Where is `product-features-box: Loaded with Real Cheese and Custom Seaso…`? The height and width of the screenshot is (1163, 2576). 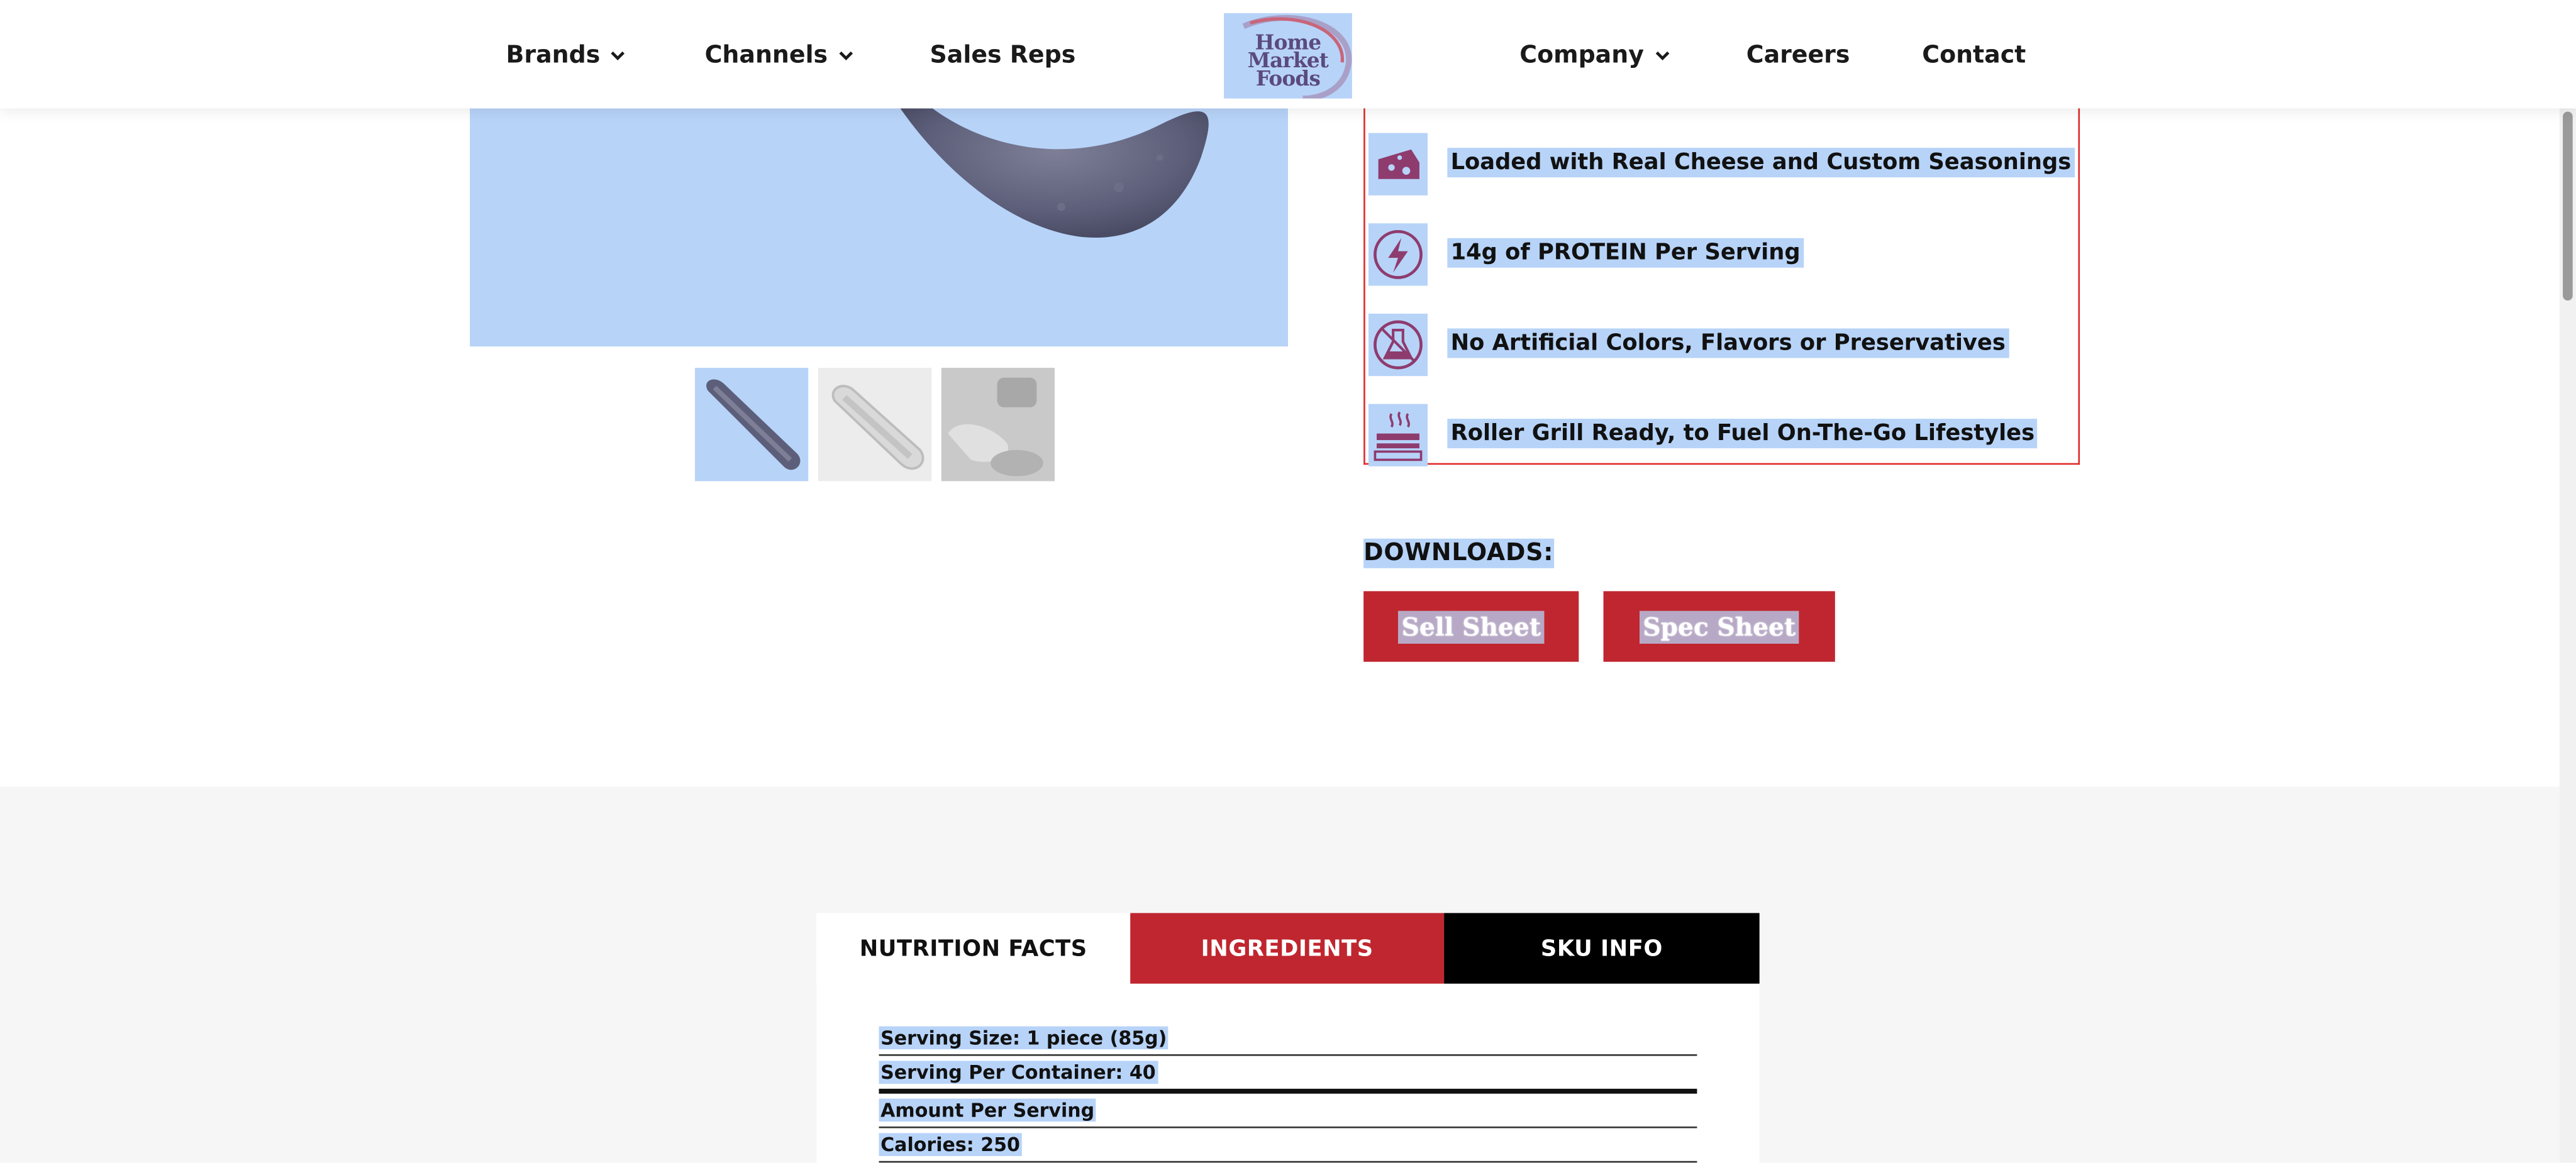 product-features-box: Loaded with Real Cheese and Custom Seaso… is located at coordinates (1721, 282).